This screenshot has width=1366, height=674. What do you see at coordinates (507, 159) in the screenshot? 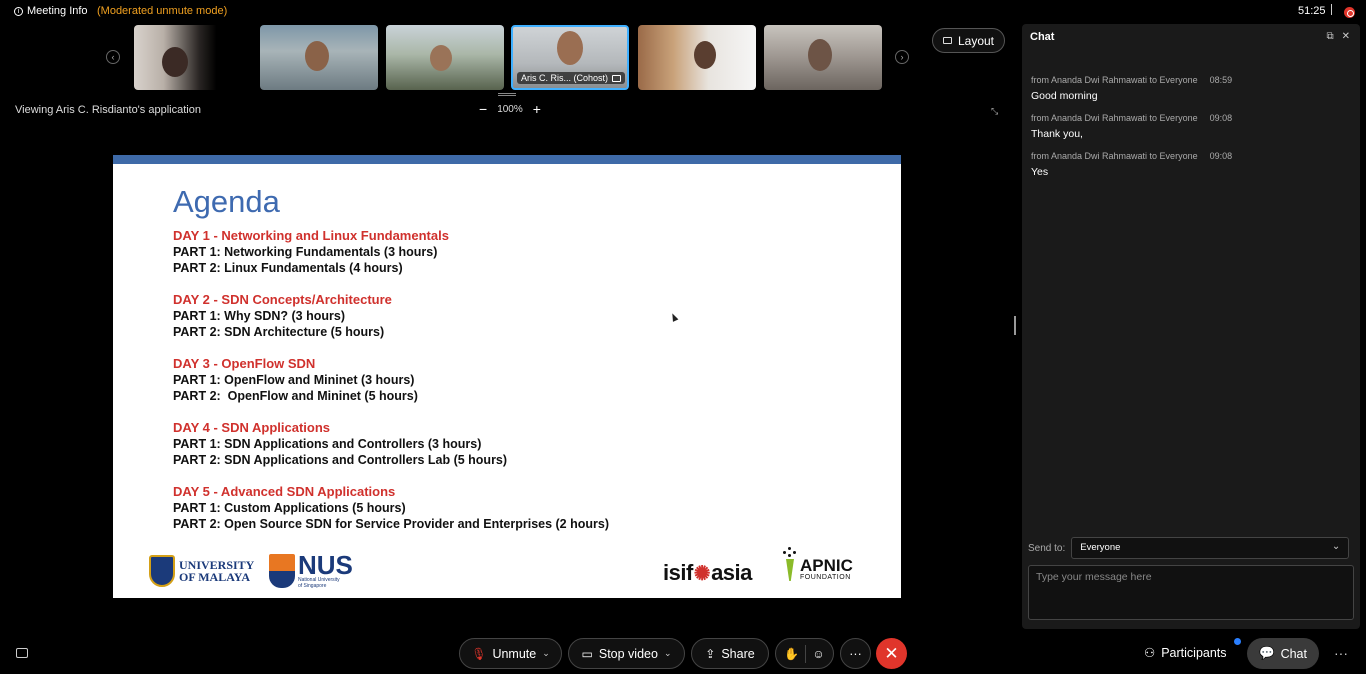
I see `slide-header-band` at bounding box center [507, 159].